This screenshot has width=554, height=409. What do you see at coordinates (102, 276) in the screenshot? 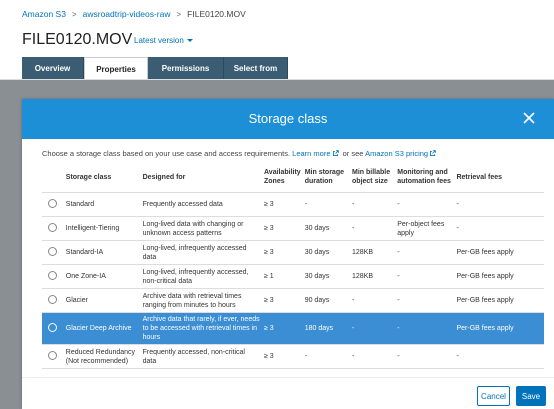
I see `cell-storage-class: One Zone-IA` at bounding box center [102, 276].